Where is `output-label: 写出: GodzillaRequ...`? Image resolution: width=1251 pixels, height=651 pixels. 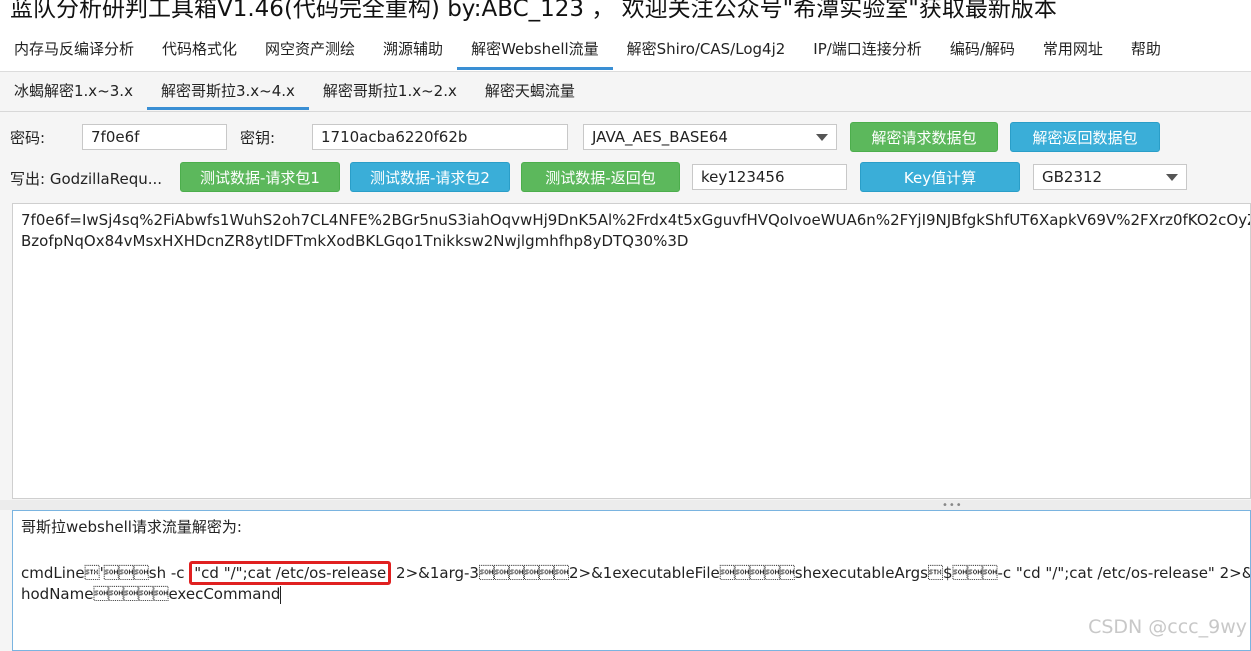
output-label: 写出: GodzillaRequ... is located at coordinates (86, 179).